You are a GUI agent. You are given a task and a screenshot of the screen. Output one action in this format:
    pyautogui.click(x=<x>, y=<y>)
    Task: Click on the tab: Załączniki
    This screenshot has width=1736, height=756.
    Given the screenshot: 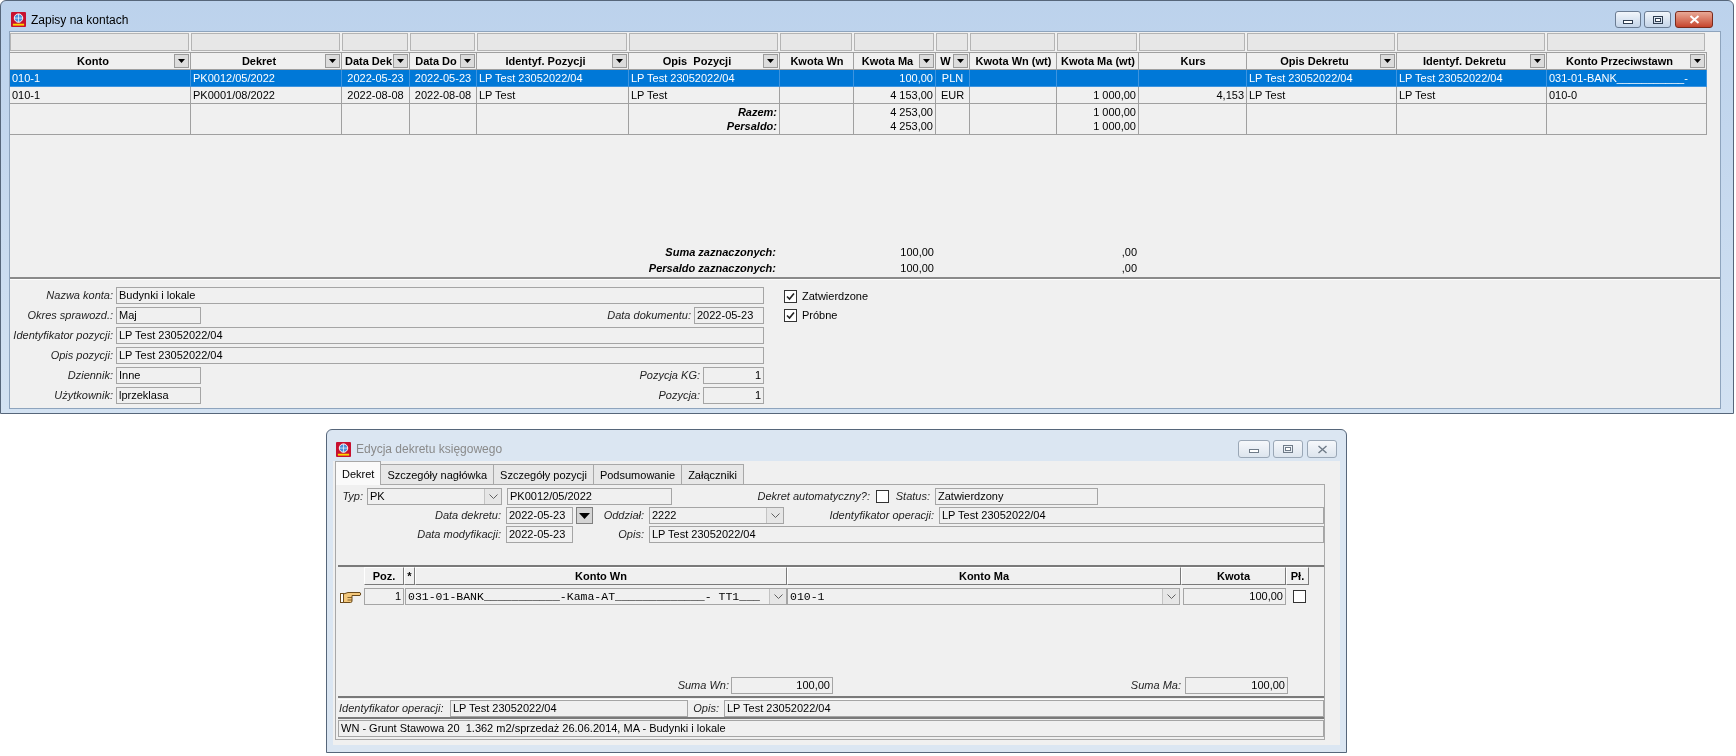 What is the action you would take?
    pyautogui.click(x=713, y=474)
    